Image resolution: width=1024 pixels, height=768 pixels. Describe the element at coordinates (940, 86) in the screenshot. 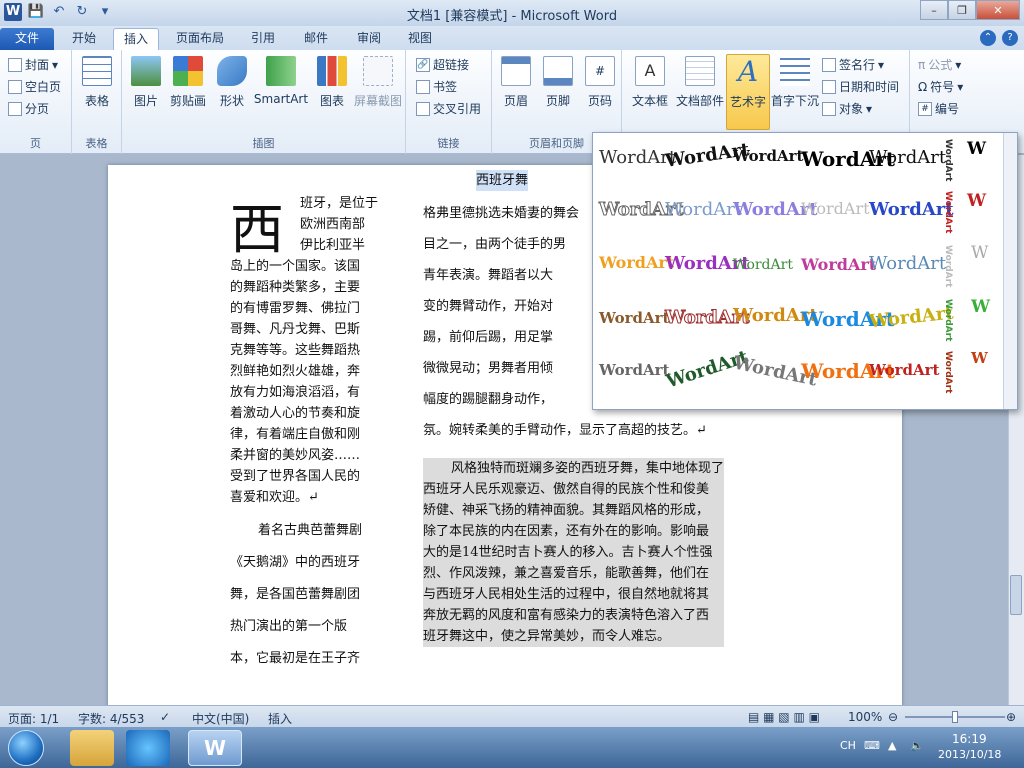

I see `symbol-button: Ω 符号 ▾` at that location.